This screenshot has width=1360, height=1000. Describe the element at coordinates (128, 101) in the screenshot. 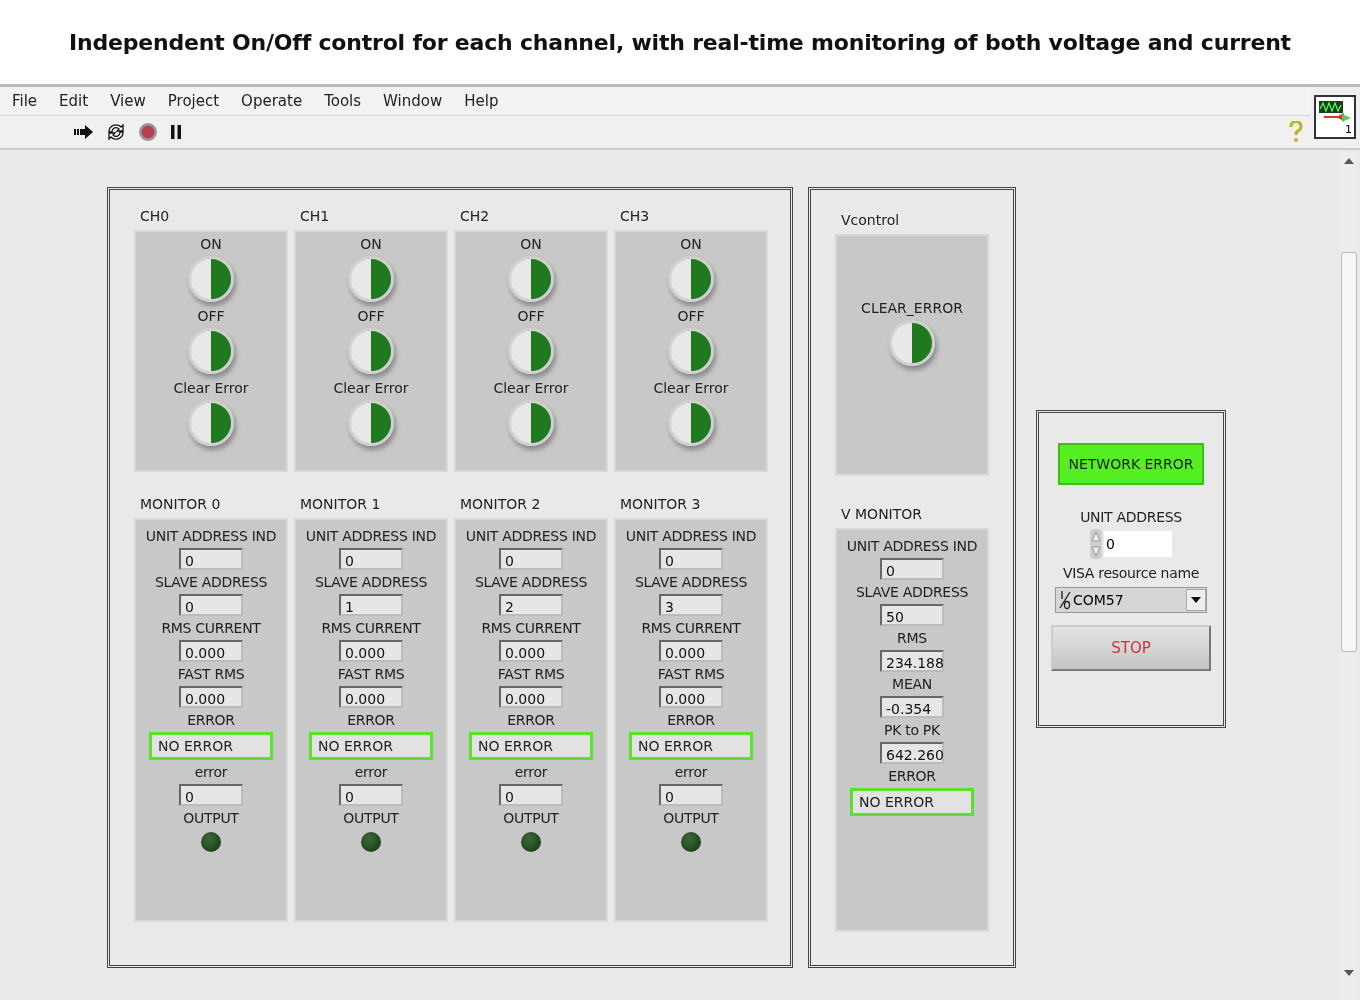

I see `menu-item: View` at that location.